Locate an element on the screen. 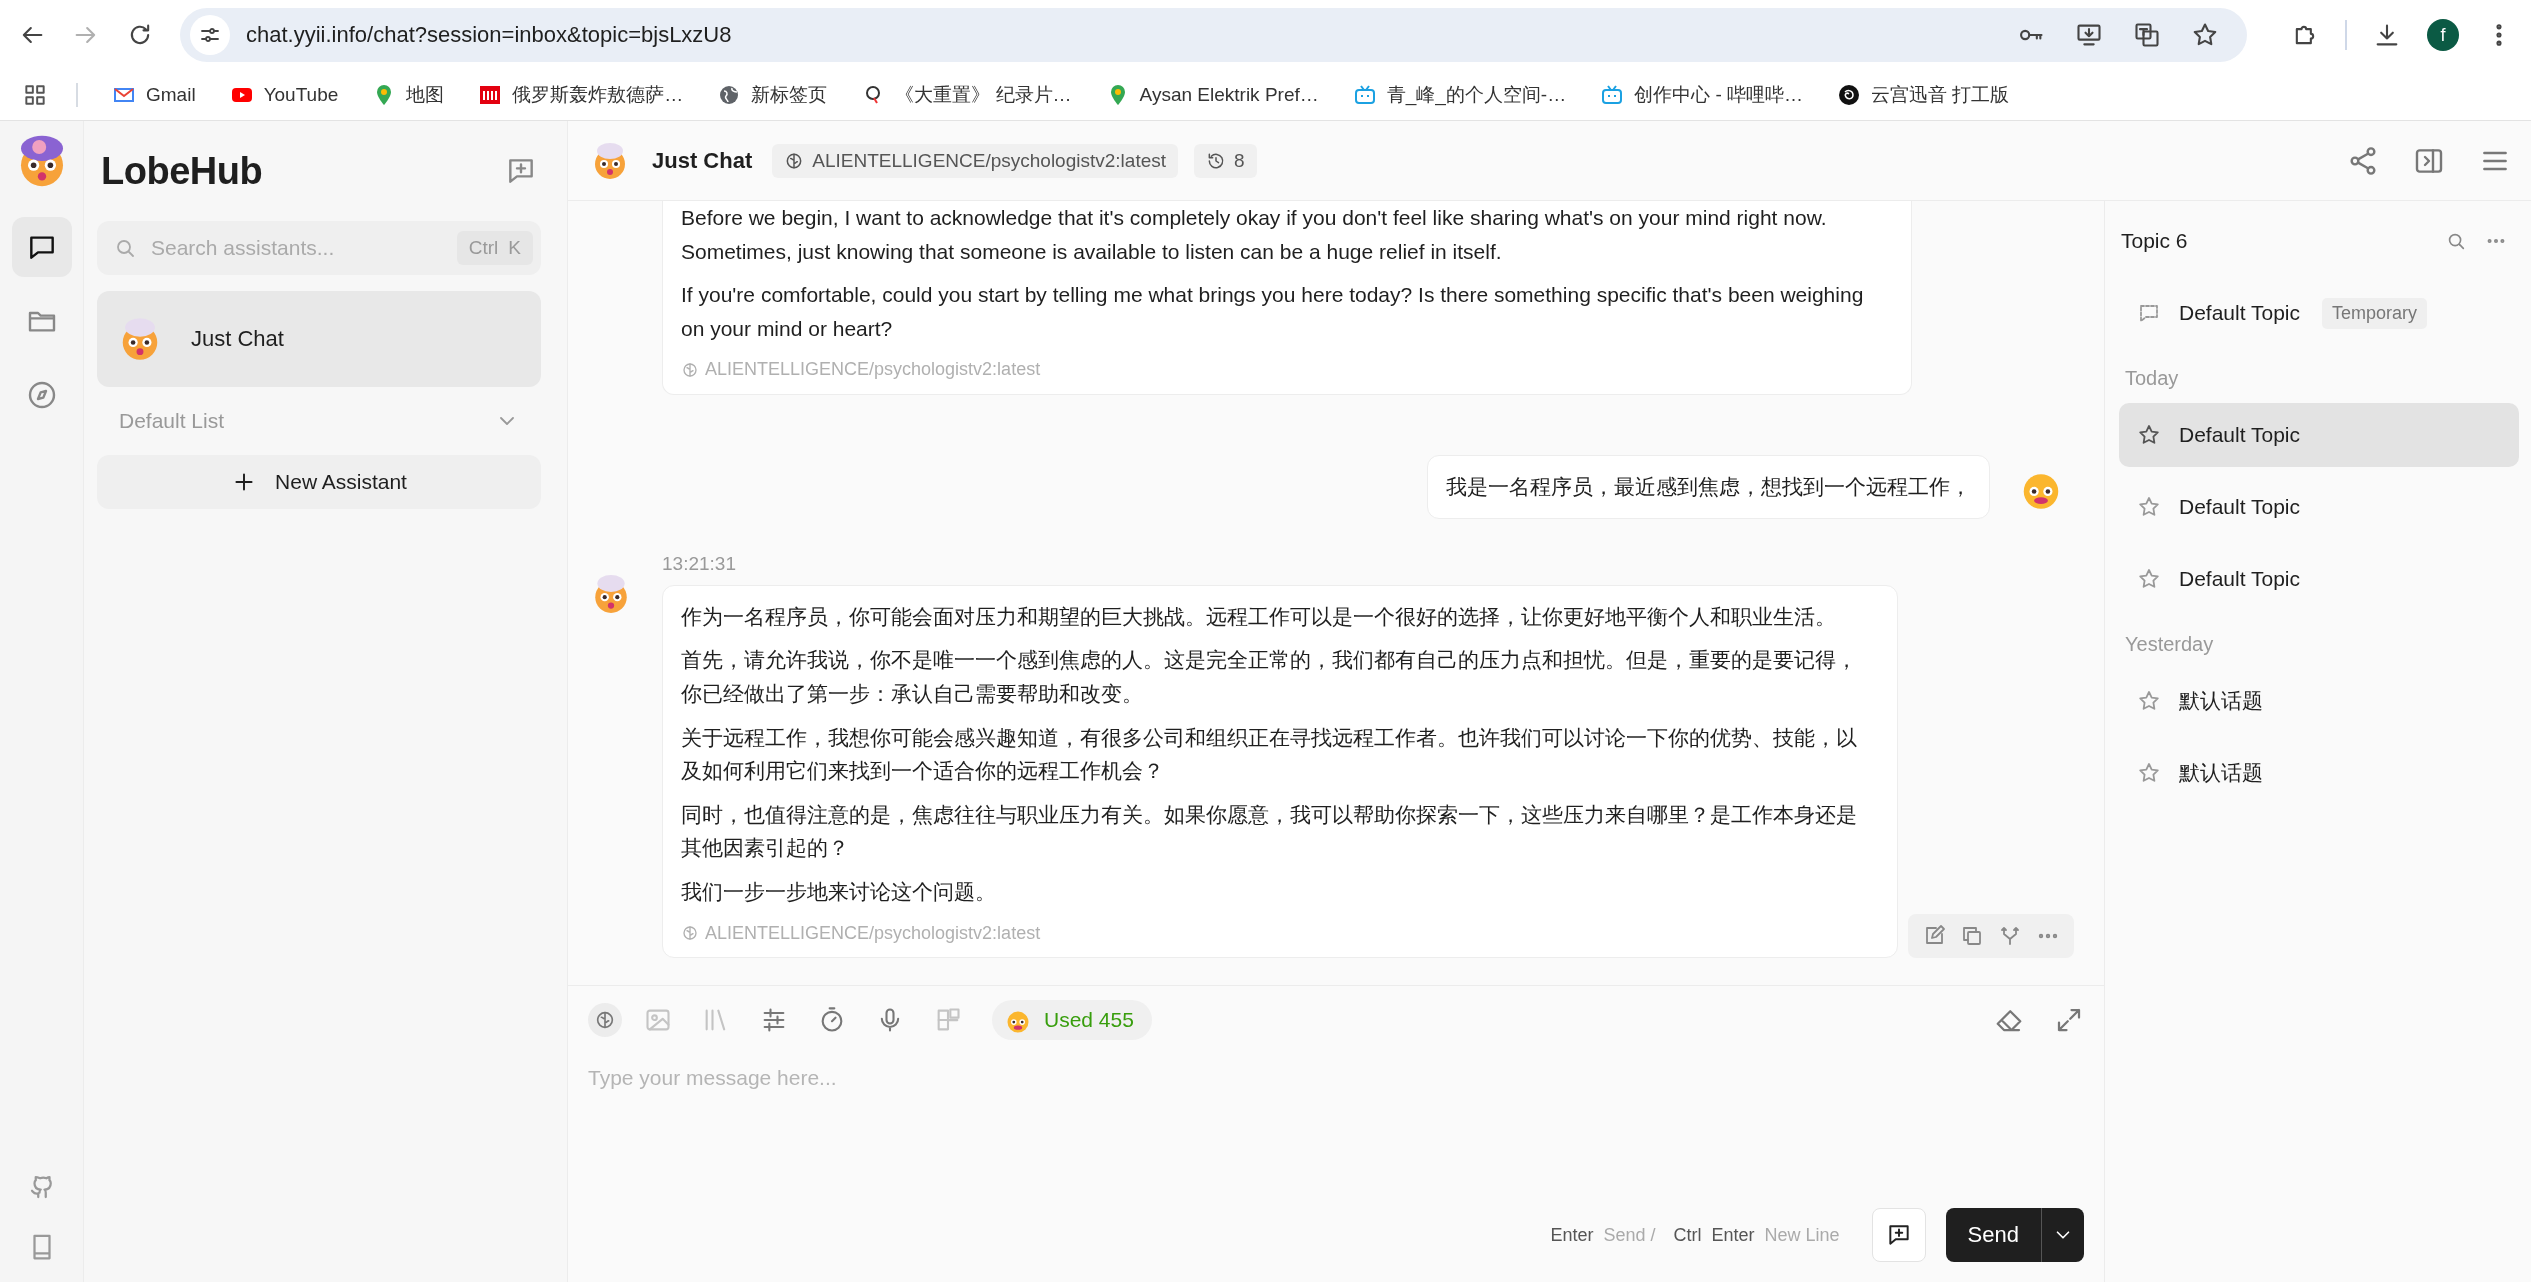 This screenshot has height=1282, width=2531. group-label: Yesterday is located at coordinates (2169, 644).